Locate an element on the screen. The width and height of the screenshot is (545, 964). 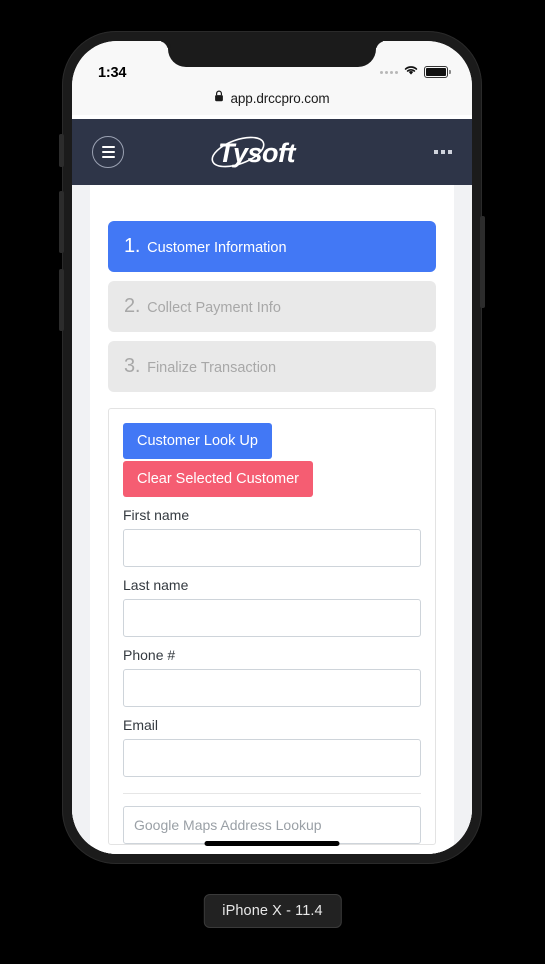
tysoft-brand-logo: Tysoft is located at coordinates (272, 152).